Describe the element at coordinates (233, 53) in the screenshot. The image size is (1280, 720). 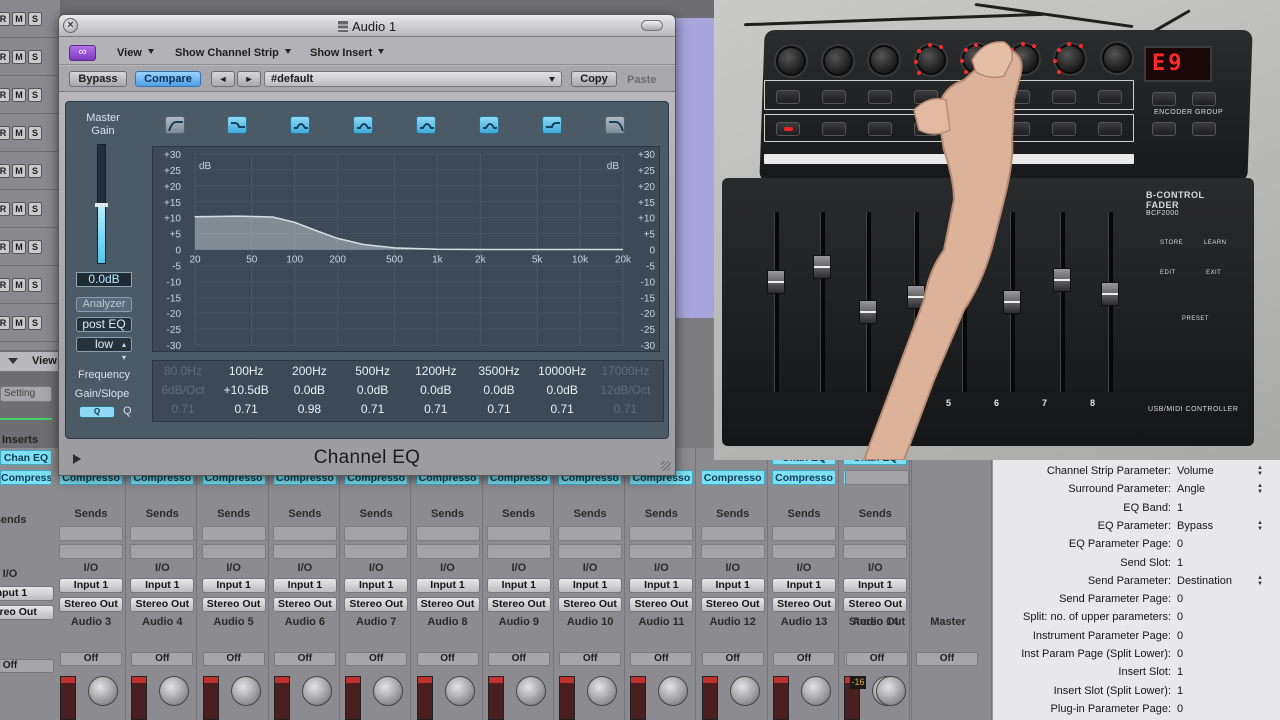
I see `show-channel-strip-menu: Show Channel Strip` at that location.